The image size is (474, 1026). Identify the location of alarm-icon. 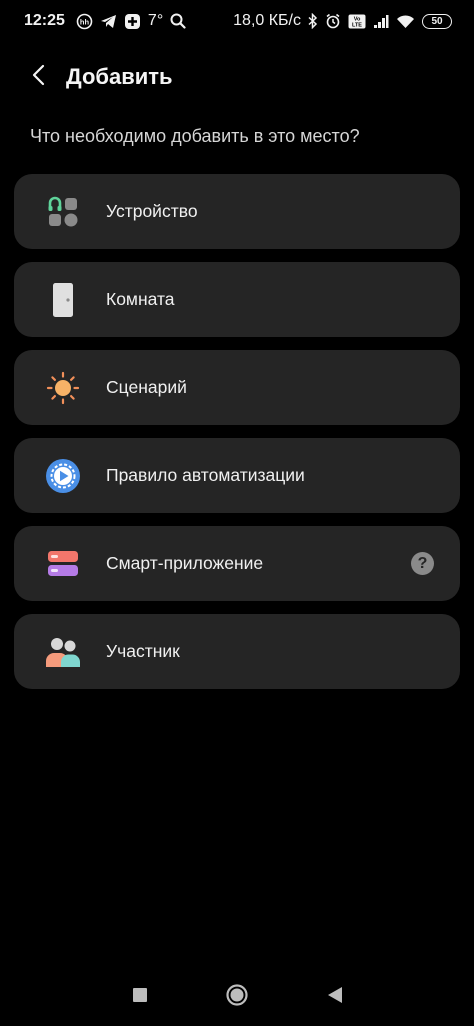
(333, 21).